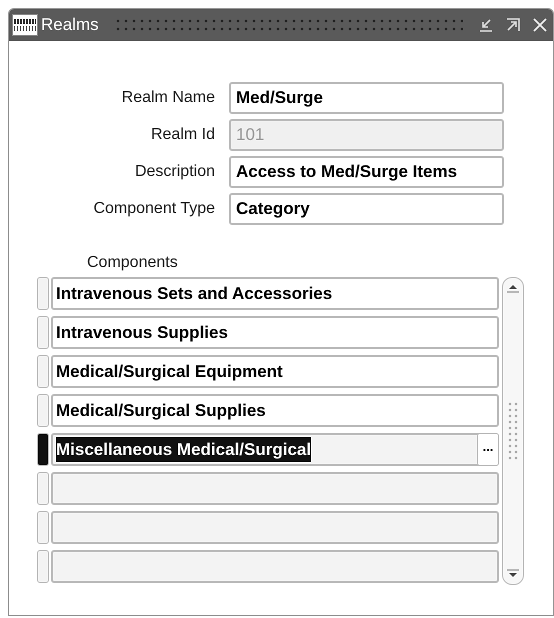  I want to click on text-field: Access to Med/Surge Items, so click(366, 172).